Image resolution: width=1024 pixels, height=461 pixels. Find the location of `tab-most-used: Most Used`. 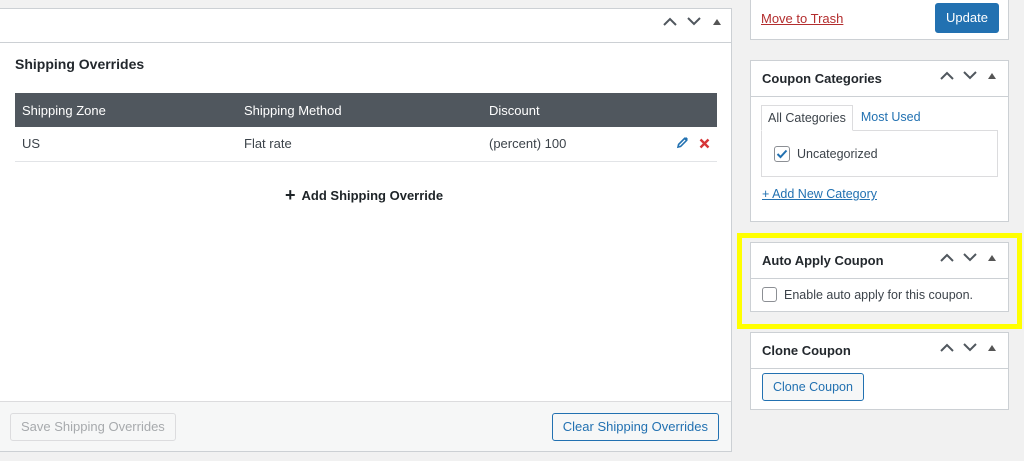

tab-most-used: Most Used is located at coordinates (890, 118).